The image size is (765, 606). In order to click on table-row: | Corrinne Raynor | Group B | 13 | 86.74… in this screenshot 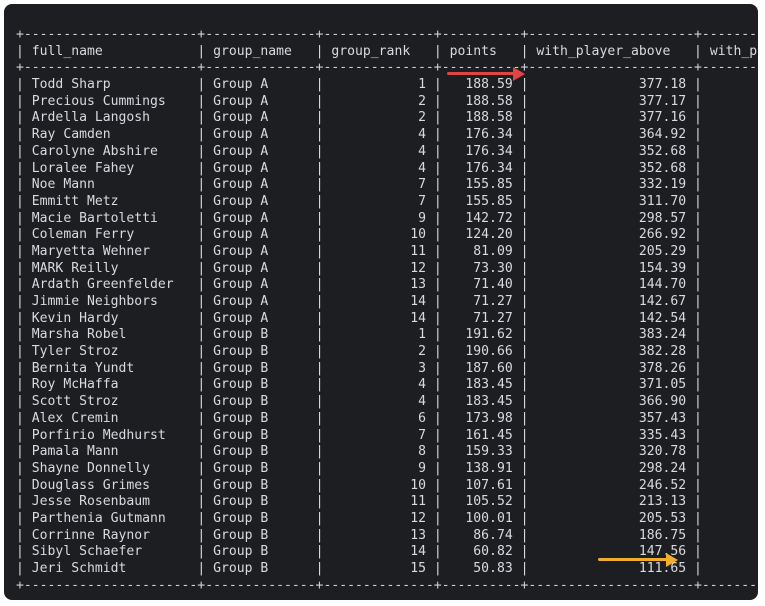, I will do `click(387, 536)`.